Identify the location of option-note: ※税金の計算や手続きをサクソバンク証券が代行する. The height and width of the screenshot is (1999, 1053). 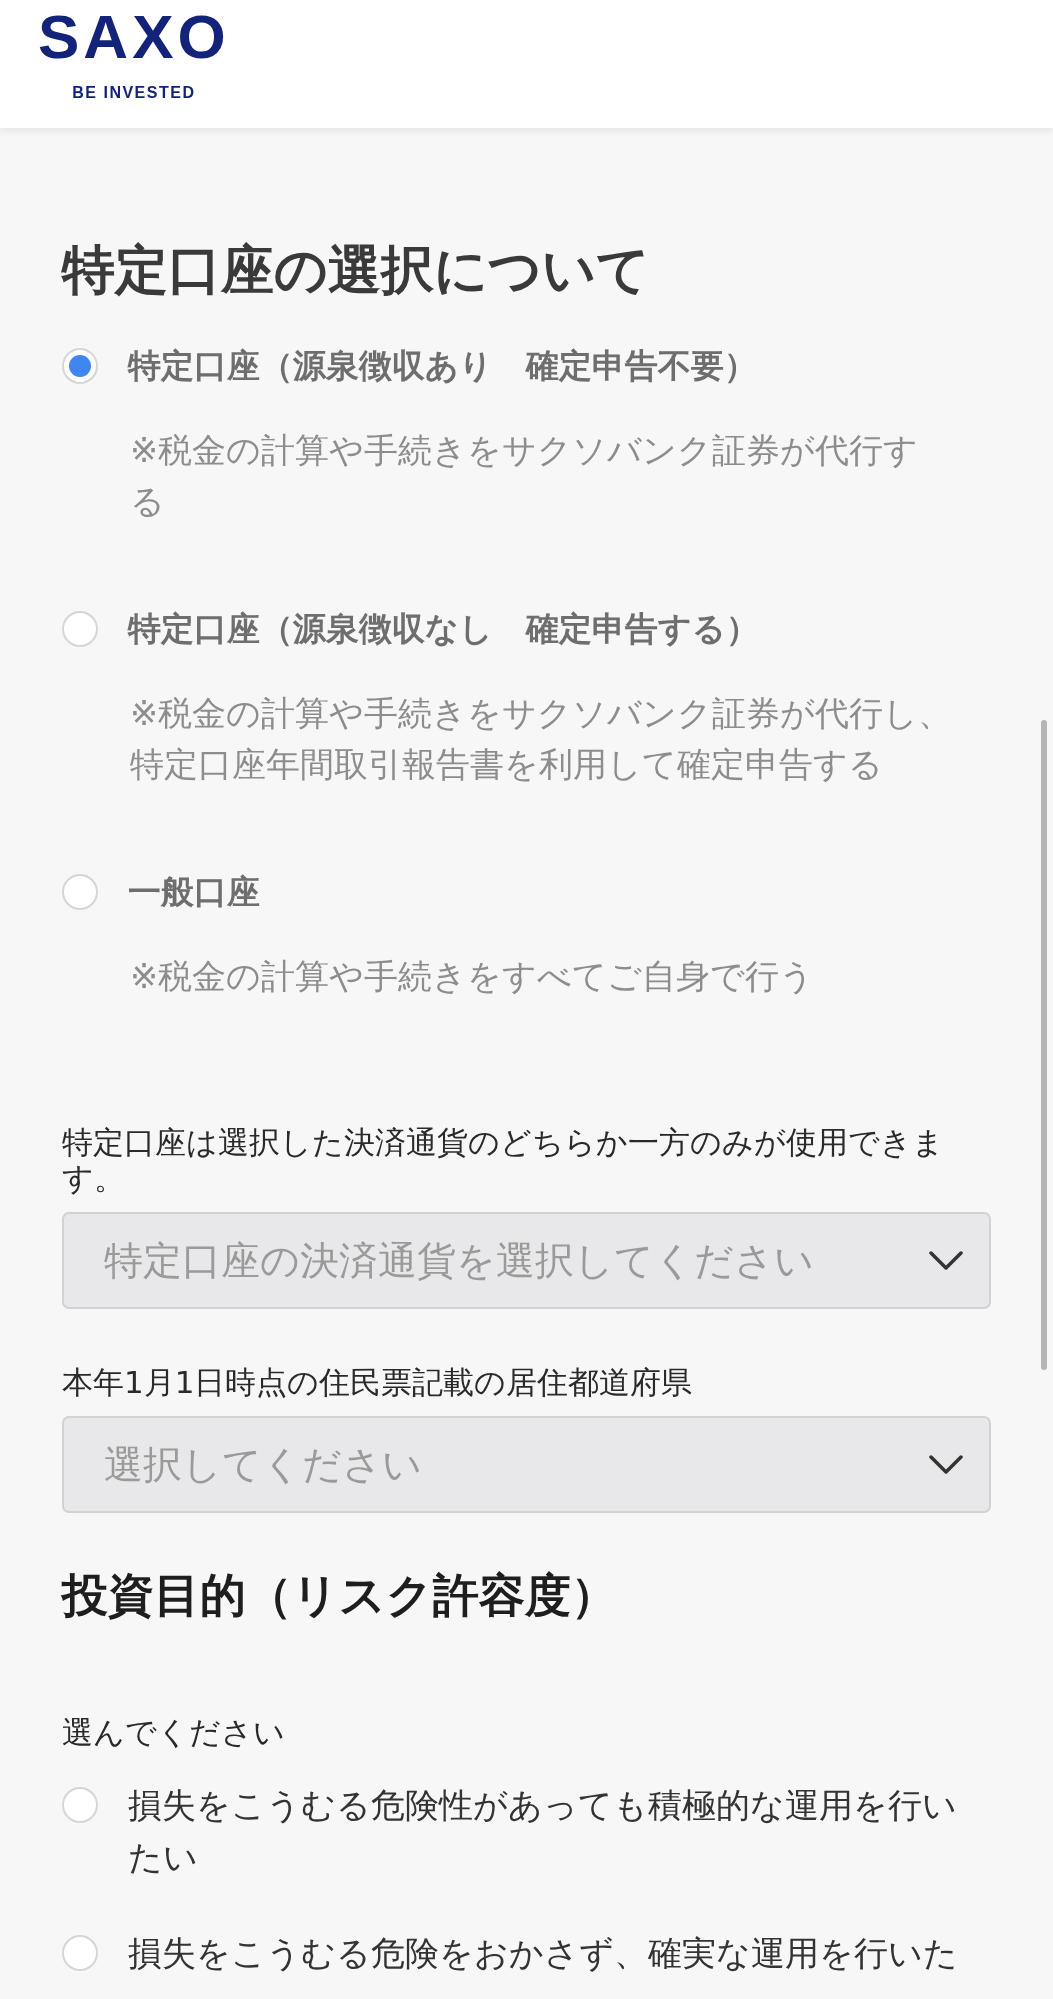
(525, 476).